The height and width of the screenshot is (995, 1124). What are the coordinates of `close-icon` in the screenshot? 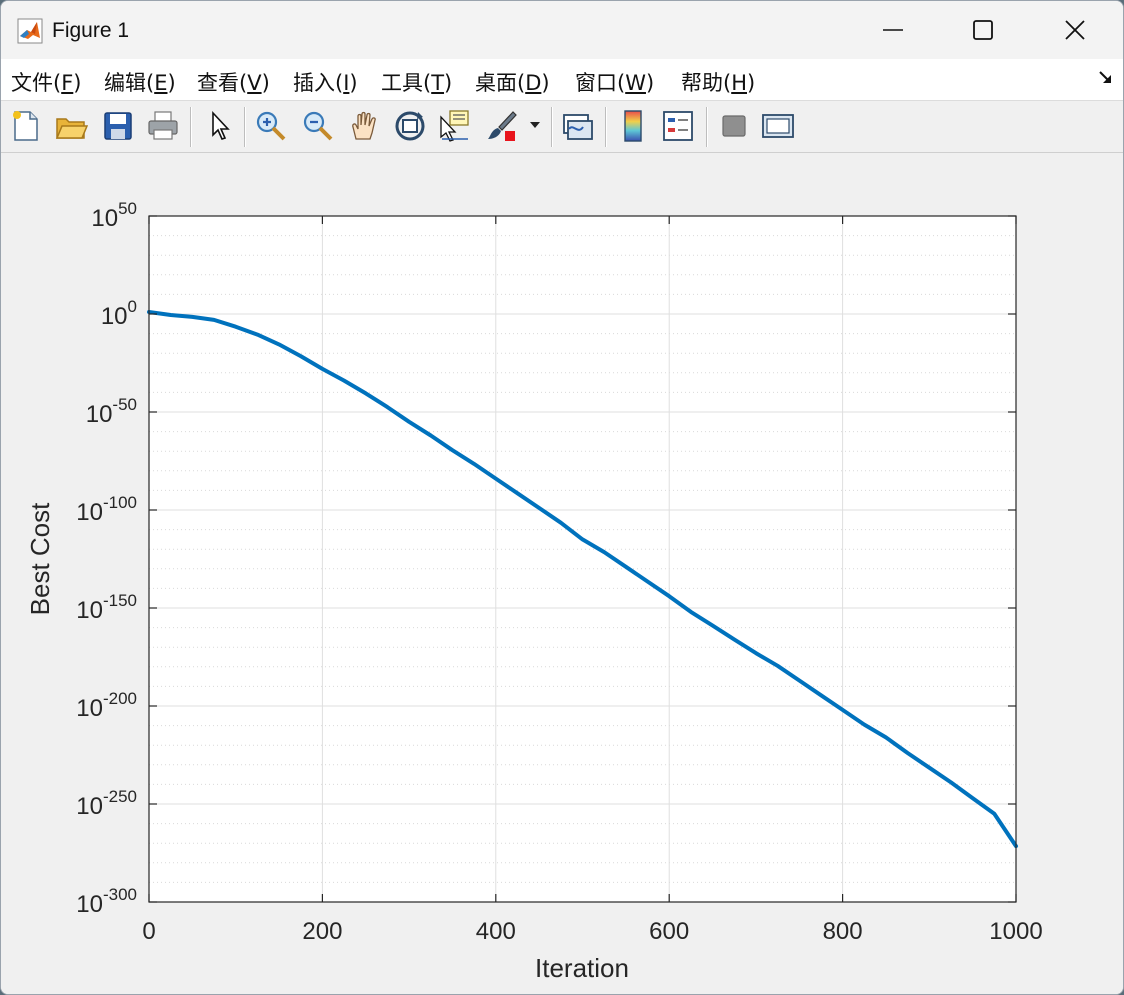 It's located at (1075, 30).